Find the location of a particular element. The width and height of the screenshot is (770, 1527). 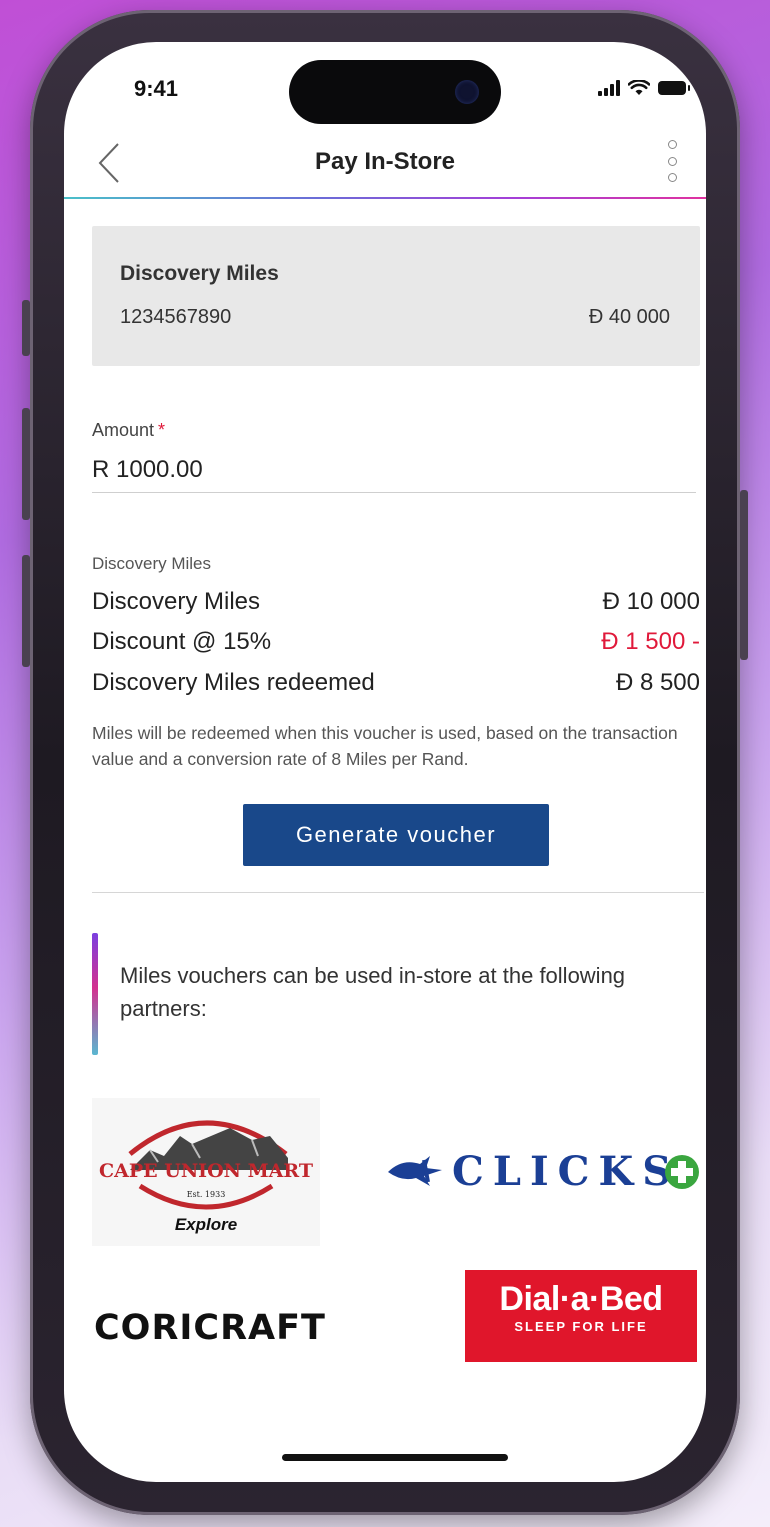

amount-input is located at coordinates (394, 470).